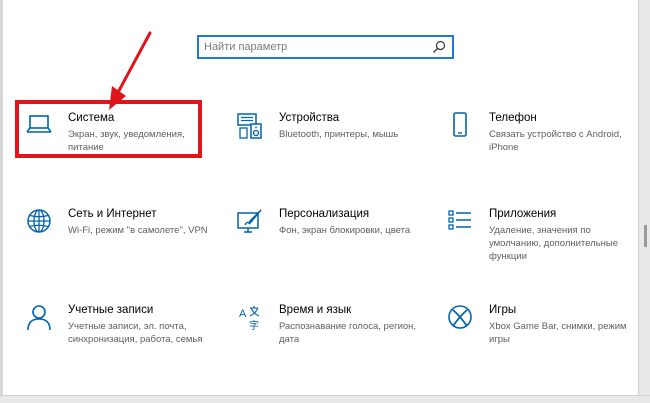 The height and width of the screenshot is (403, 650). I want to click on globe-icon, so click(39, 221).